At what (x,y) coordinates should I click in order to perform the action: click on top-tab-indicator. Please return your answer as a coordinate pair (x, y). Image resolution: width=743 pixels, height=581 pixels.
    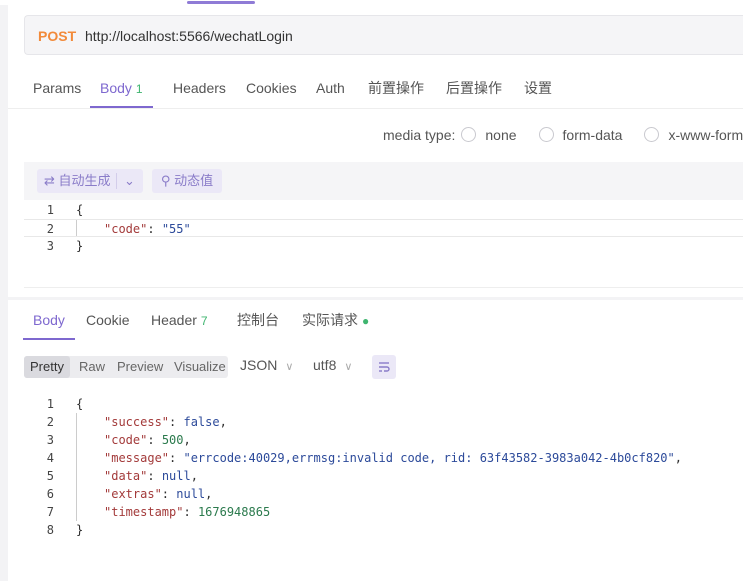
    Looking at the image, I should click on (221, 2).